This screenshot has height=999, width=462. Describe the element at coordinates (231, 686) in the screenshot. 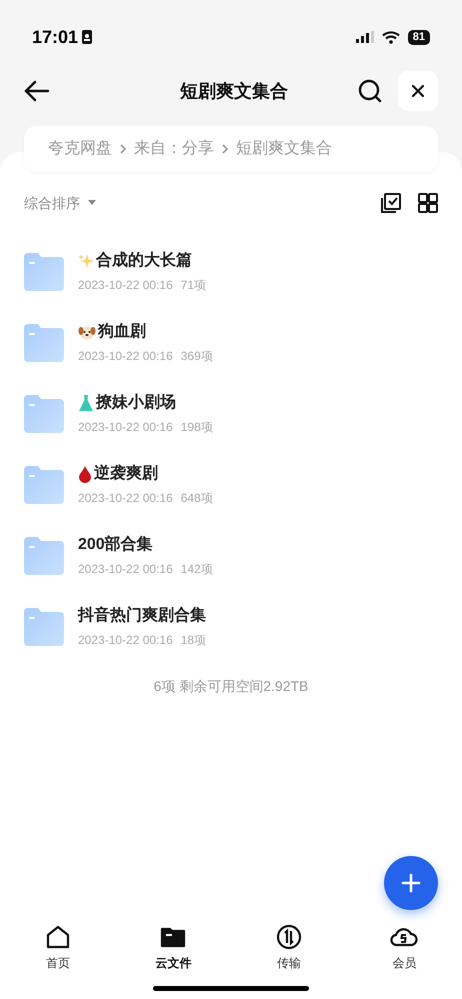

I see `storage-summary: 6项 剩余可用空间2.92TB` at that location.